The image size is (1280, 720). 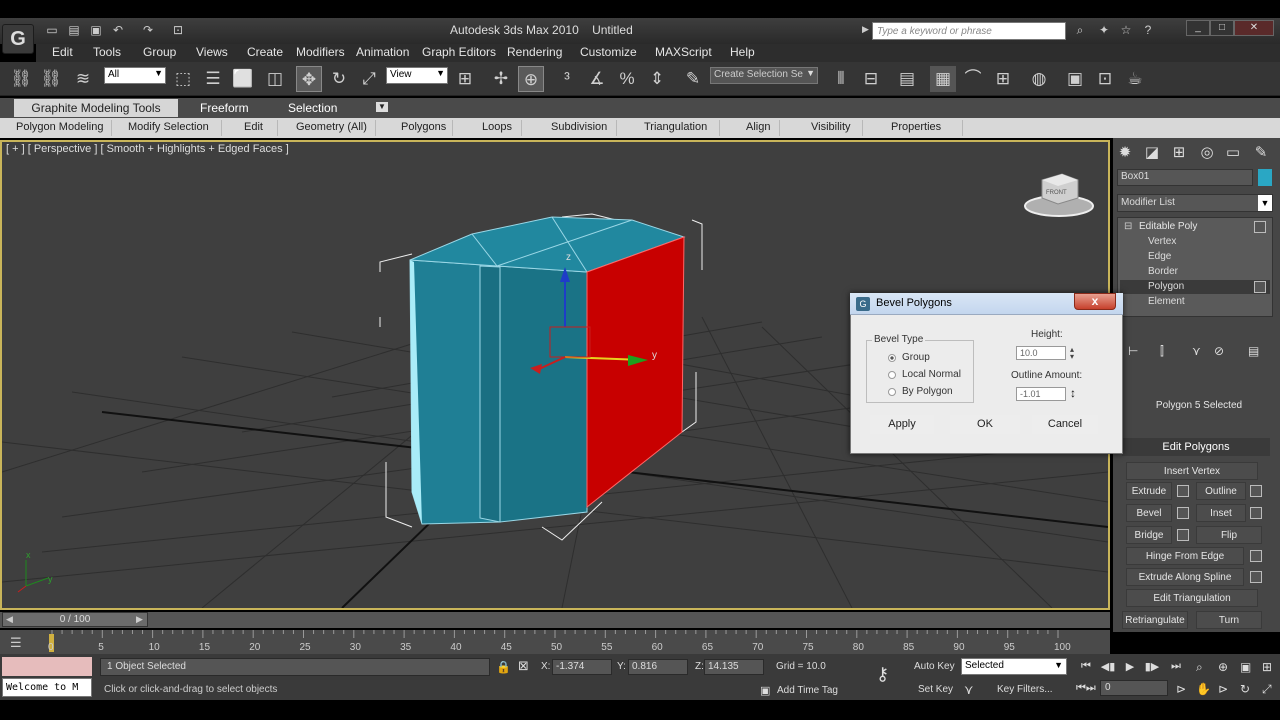 What do you see at coordinates (627, 79) in the screenshot?
I see `percent-snap-icon: %` at bounding box center [627, 79].